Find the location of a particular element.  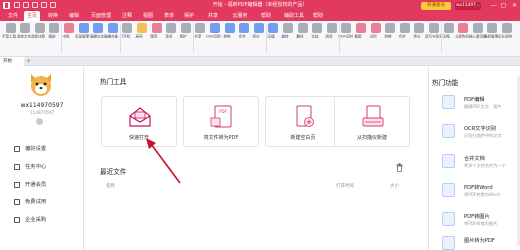

tool-new-from-scanner: 从扫描仪新建 is located at coordinates (372, 121).